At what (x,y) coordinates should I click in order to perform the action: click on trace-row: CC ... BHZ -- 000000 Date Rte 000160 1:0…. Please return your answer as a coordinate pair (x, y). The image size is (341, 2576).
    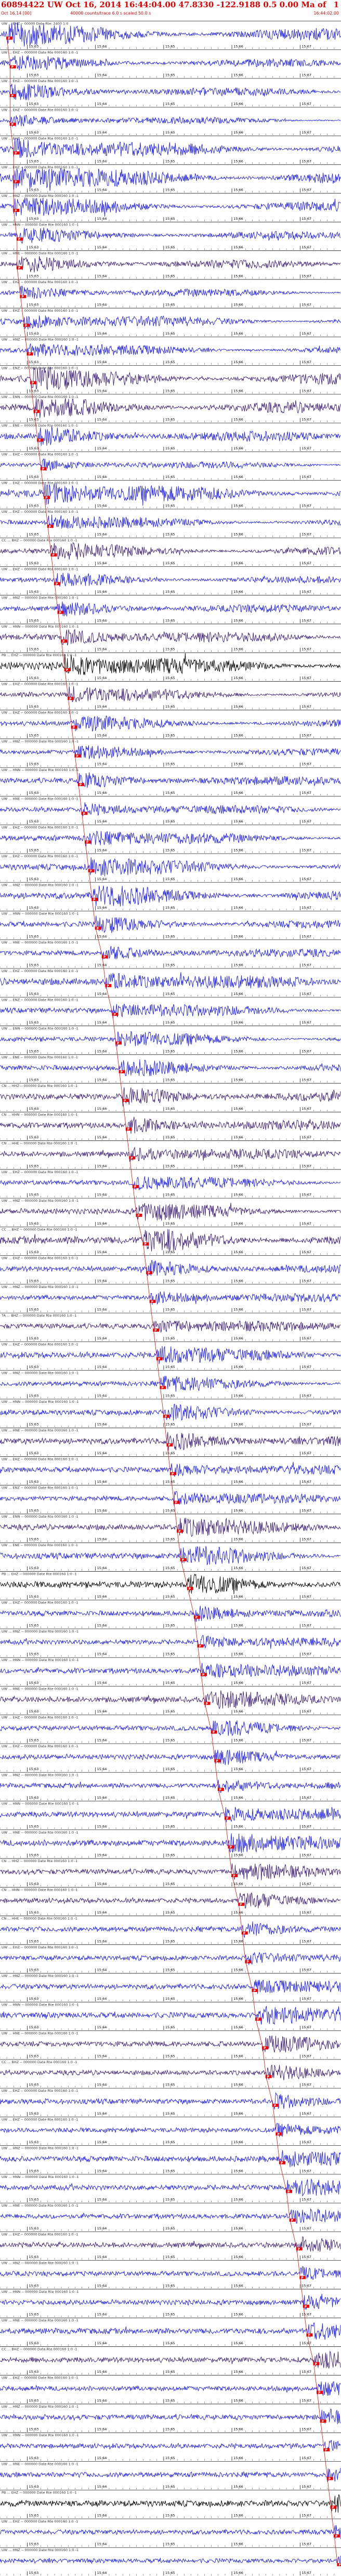
    Looking at the image, I should click on (170, 1241).